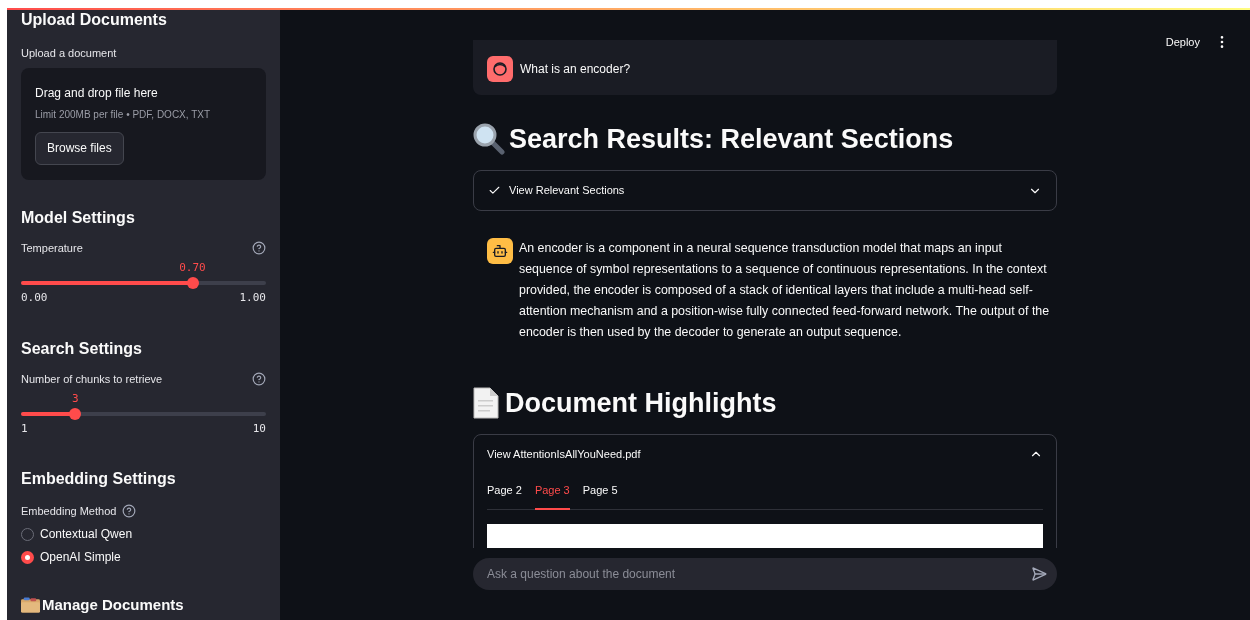 This screenshot has width=1250, height=620. I want to click on section-heading: Search Results: Relevant Sections, so click(731, 139).